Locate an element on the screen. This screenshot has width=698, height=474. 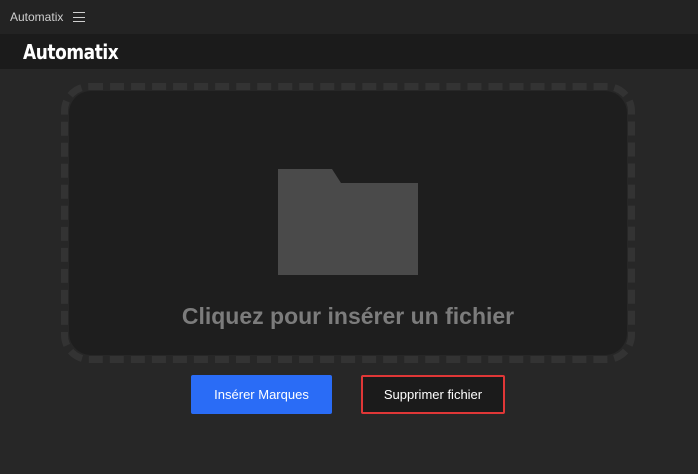
window-titlebar: Automatix is located at coordinates (349, 17).